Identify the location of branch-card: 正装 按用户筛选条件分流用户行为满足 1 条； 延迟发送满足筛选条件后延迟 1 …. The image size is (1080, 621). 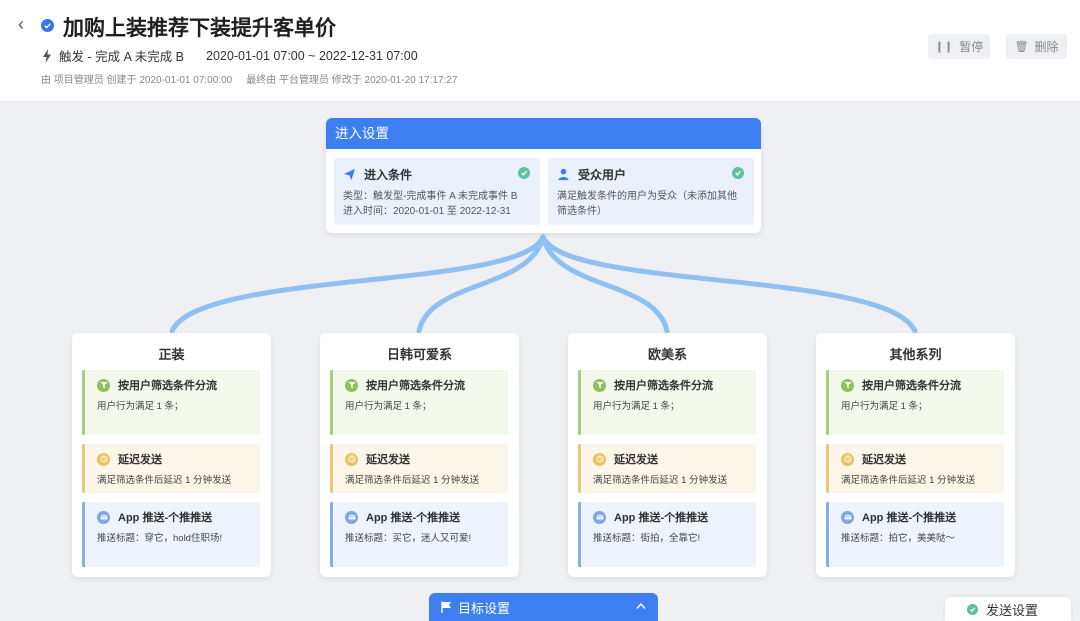
(171, 455).